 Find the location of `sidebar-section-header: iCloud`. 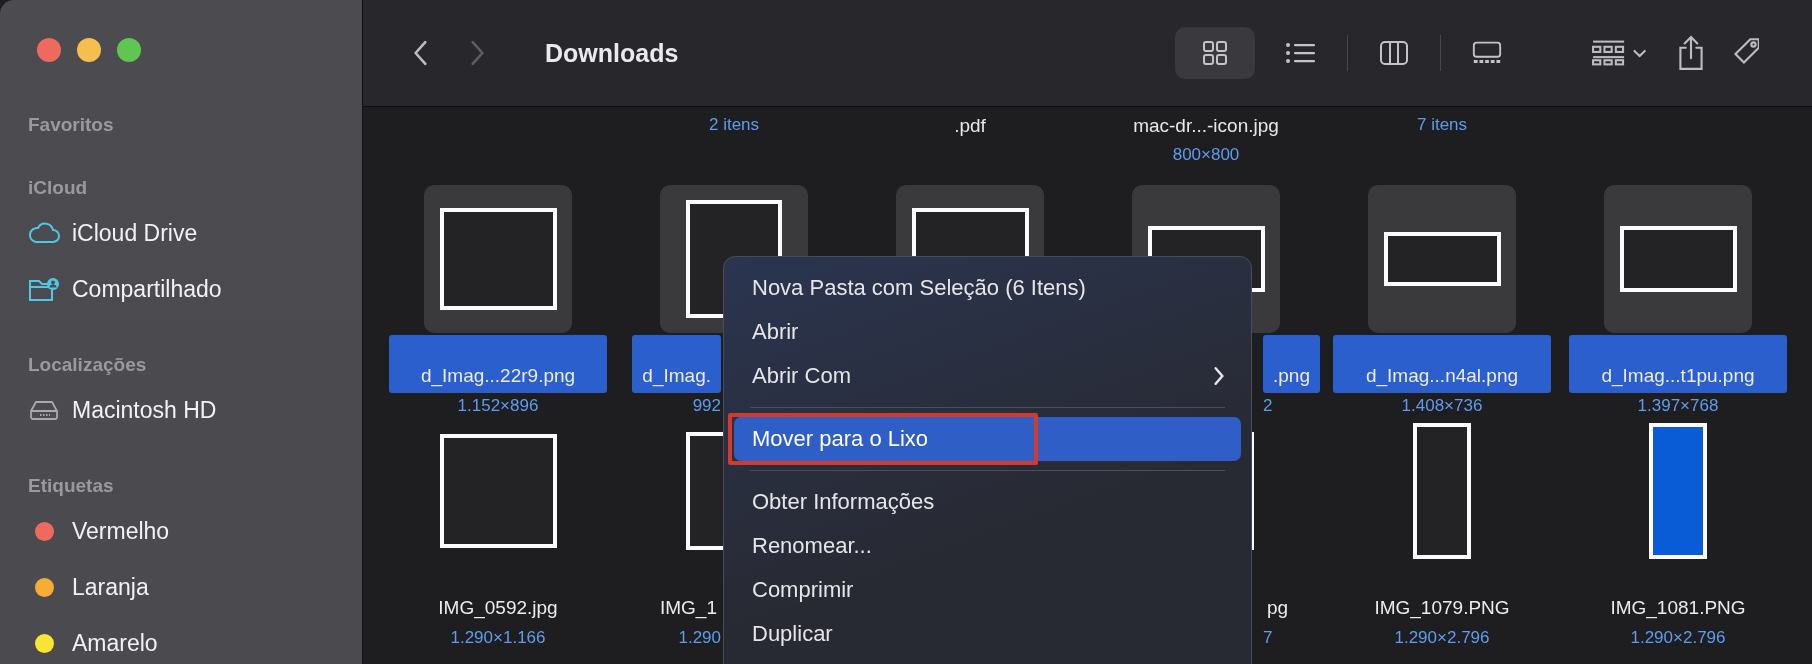

sidebar-section-header: iCloud is located at coordinates (58, 188).